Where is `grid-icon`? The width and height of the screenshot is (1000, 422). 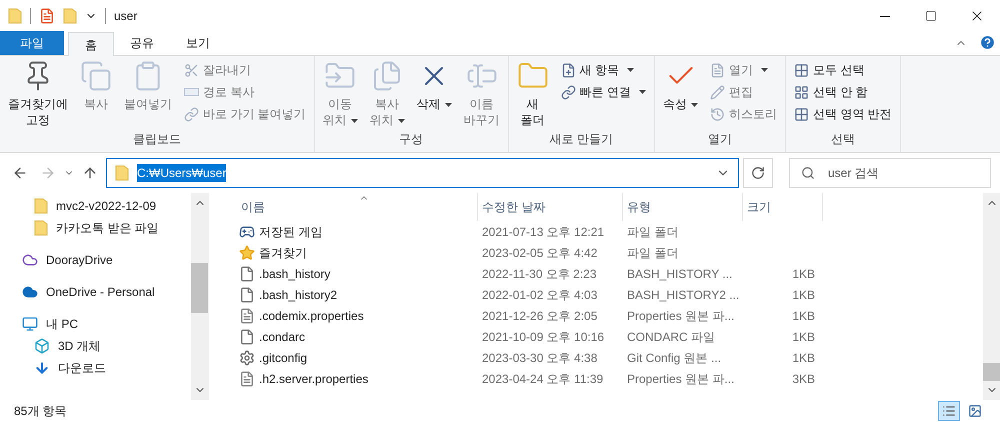 grid-icon is located at coordinates (802, 92).